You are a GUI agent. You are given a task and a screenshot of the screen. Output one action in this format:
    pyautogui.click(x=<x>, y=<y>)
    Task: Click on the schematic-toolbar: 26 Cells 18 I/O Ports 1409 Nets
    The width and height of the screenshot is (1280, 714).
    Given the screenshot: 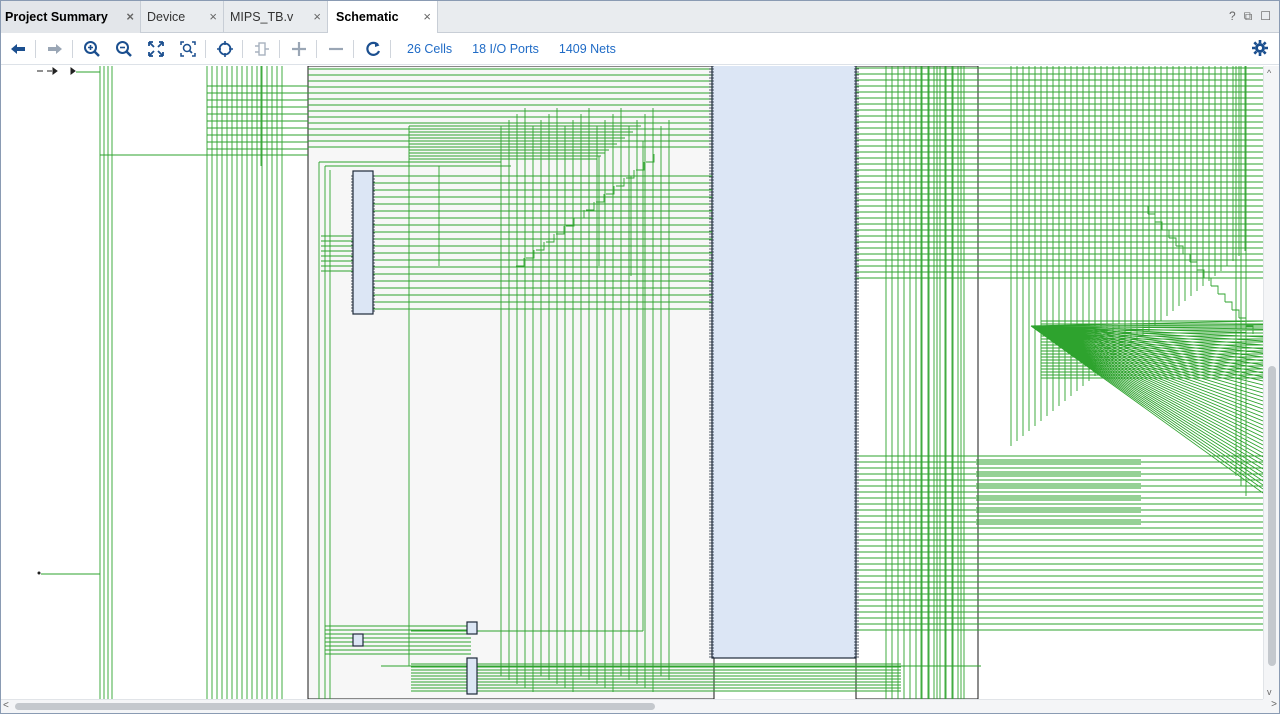 What is the action you would take?
    pyautogui.click(x=640, y=49)
    